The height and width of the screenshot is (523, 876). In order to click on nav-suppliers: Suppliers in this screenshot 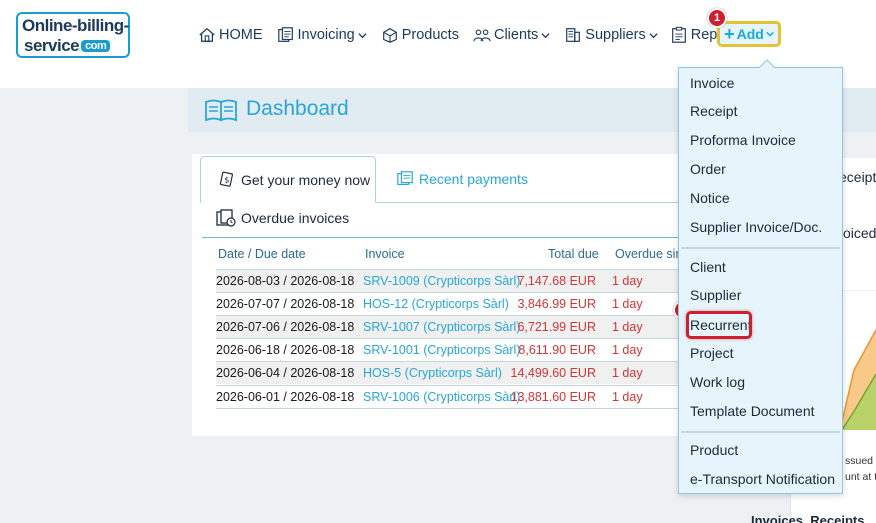, I will do `click(611, 35)`.